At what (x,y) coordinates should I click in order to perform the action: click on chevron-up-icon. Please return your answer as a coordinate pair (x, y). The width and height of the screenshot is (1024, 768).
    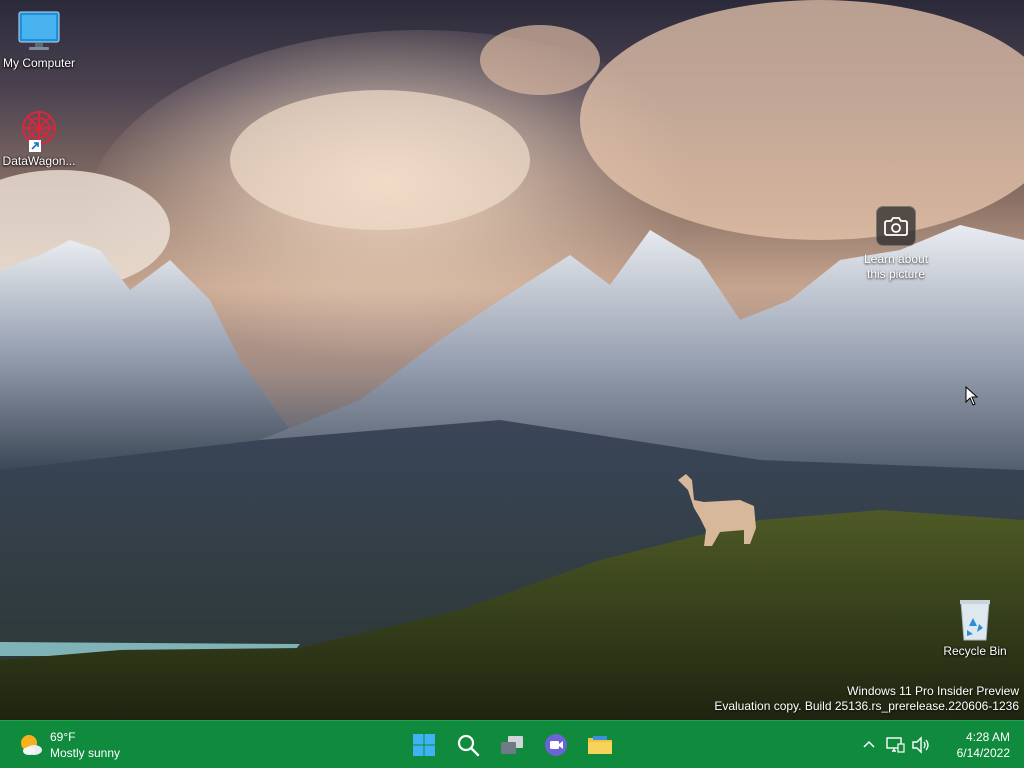
    Looking at the image, I should click on (869, 744).